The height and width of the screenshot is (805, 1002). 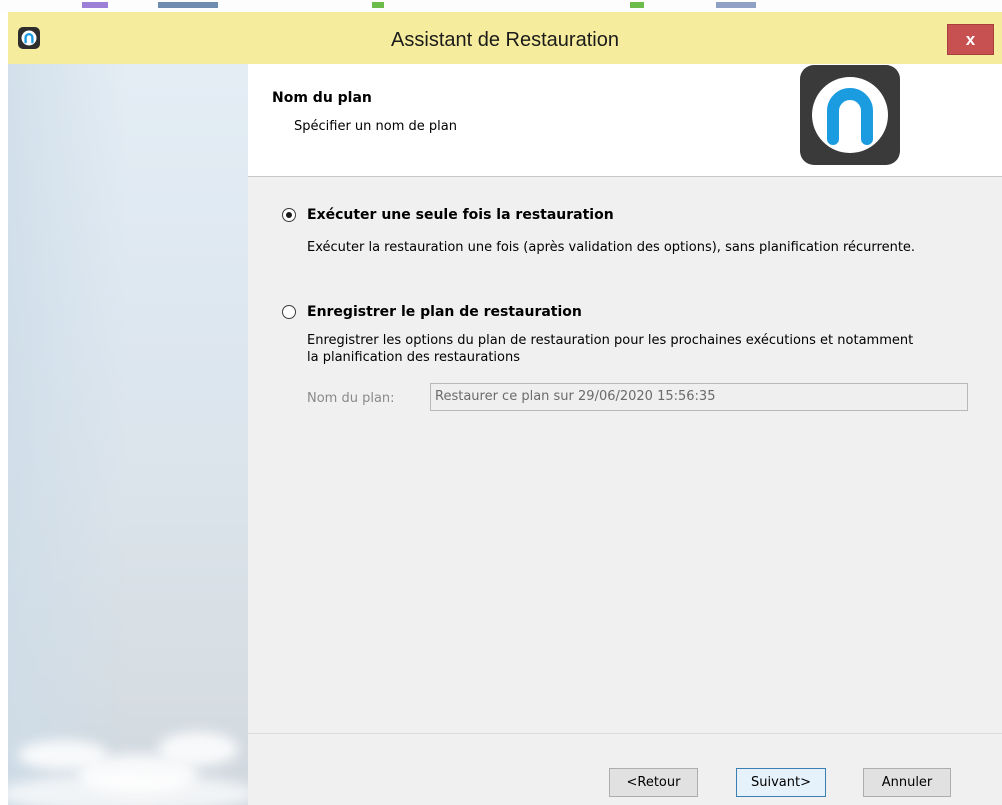 What do you see at coordinates (501, 6) in the screenshot?
I see `desktop-background-strip` at bounding box center [501, 6].